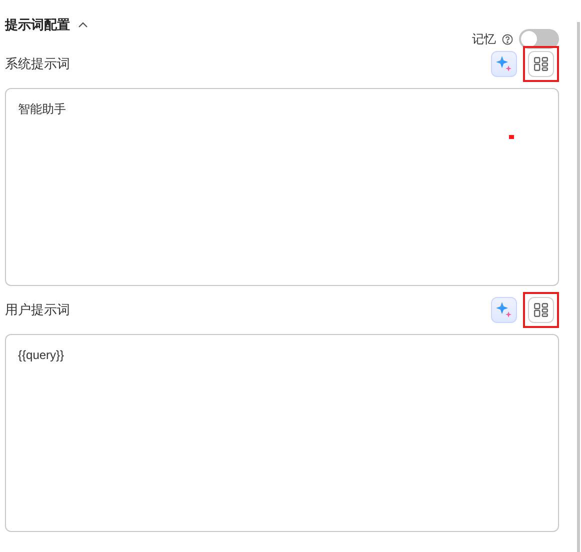 Image resolution: width=581 pixels, height=552 pixels. What do you see at coordinates (83, 25) in the screenshot?
I see `chevron-up-icon` at bounding box center [83, 25].